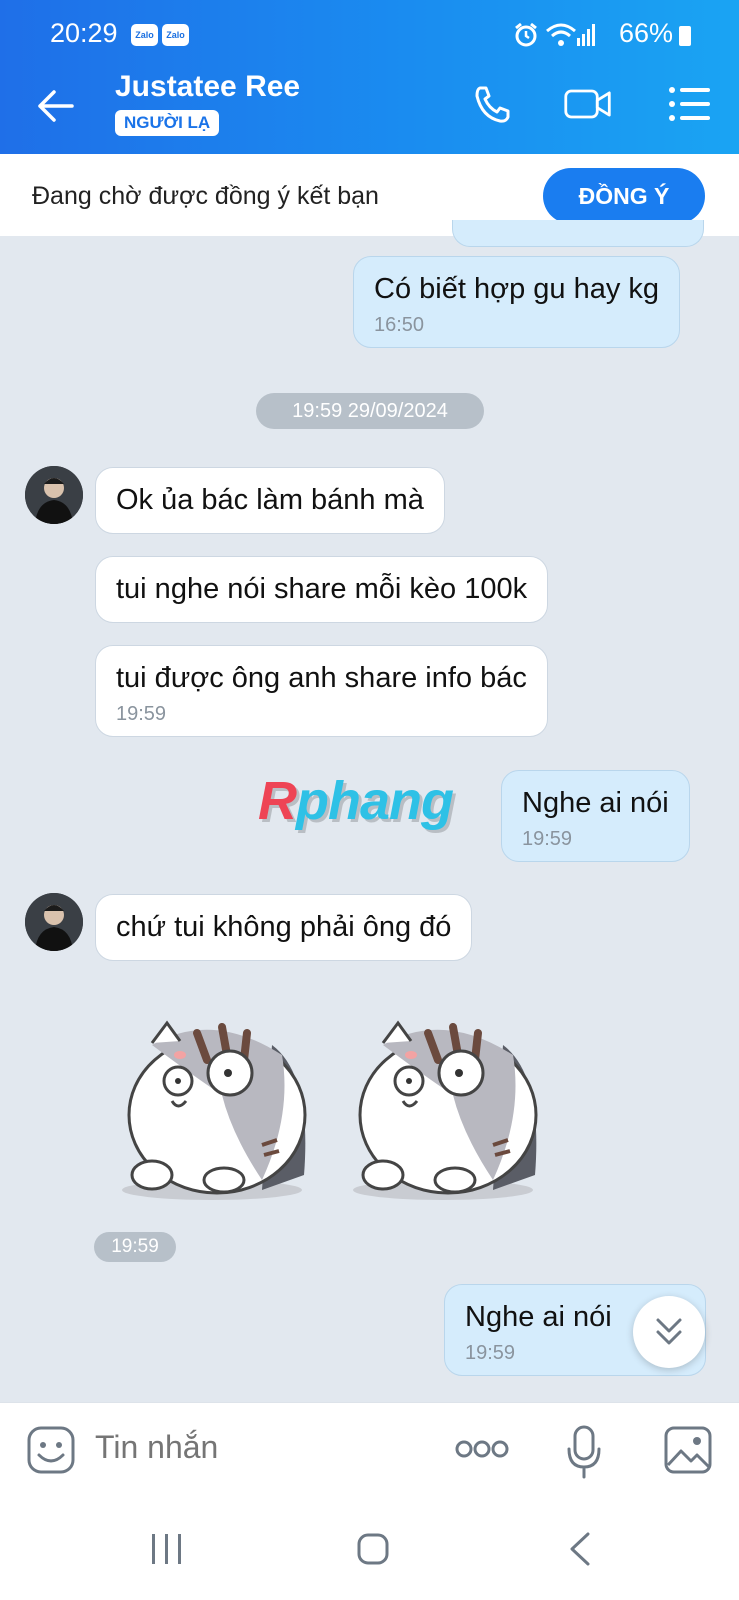 Image resolution: width=739 pixels, height=1600 pixels. I want to click on video-call-icon, so click(588, 104).